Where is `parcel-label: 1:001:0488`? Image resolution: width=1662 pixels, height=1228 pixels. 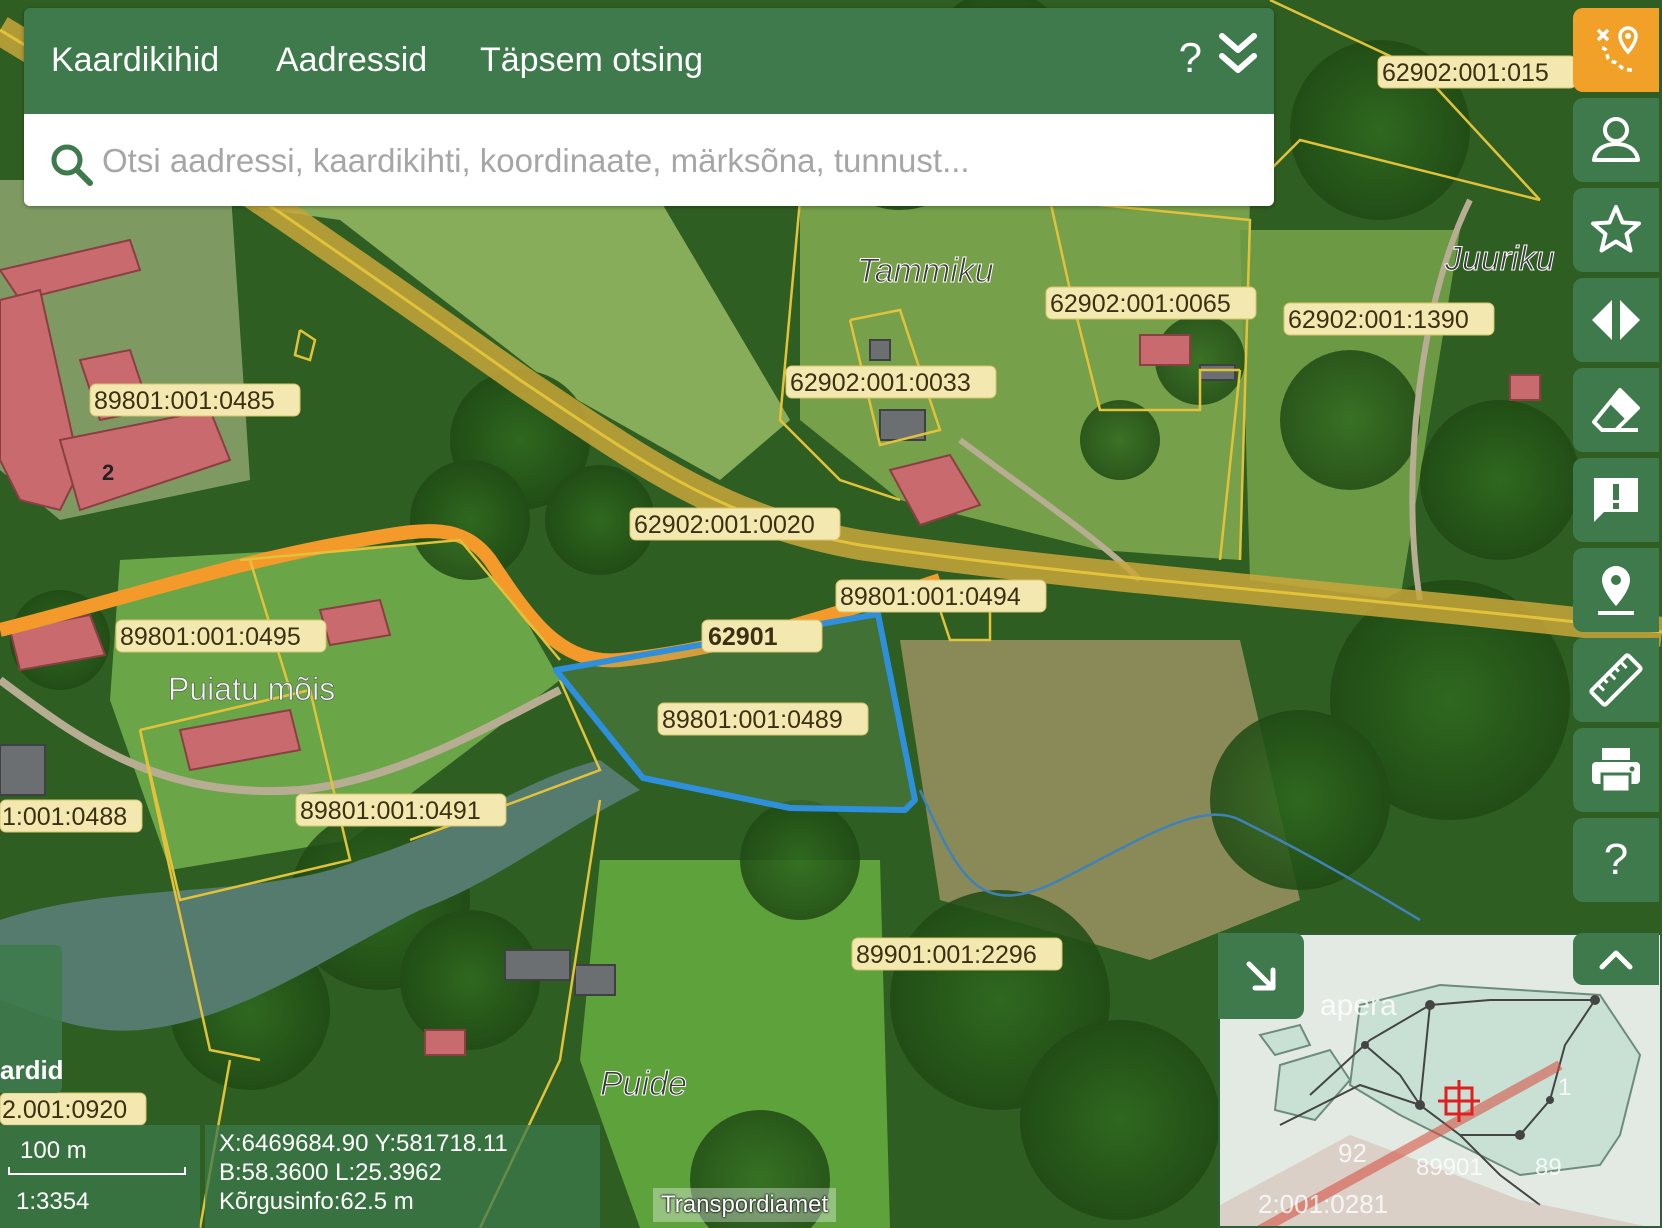
parcel-label: 1:001:0488 is located at coordinates (71, 816).